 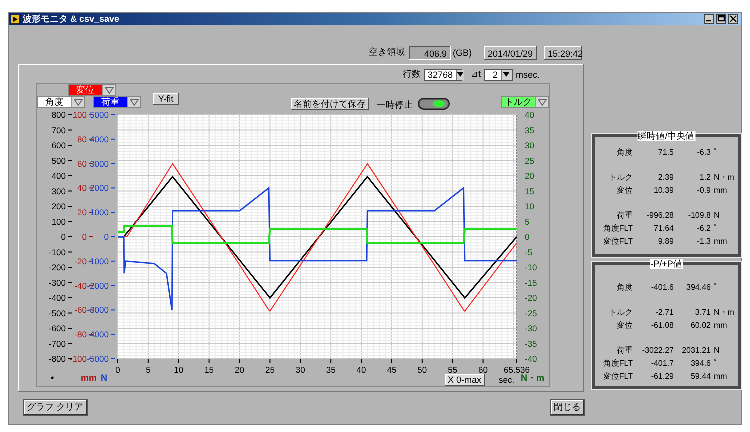 What do you see at coordinates (460, 74) in the screenshot?
I see `caret-icon` at bounding box center [460, 74].